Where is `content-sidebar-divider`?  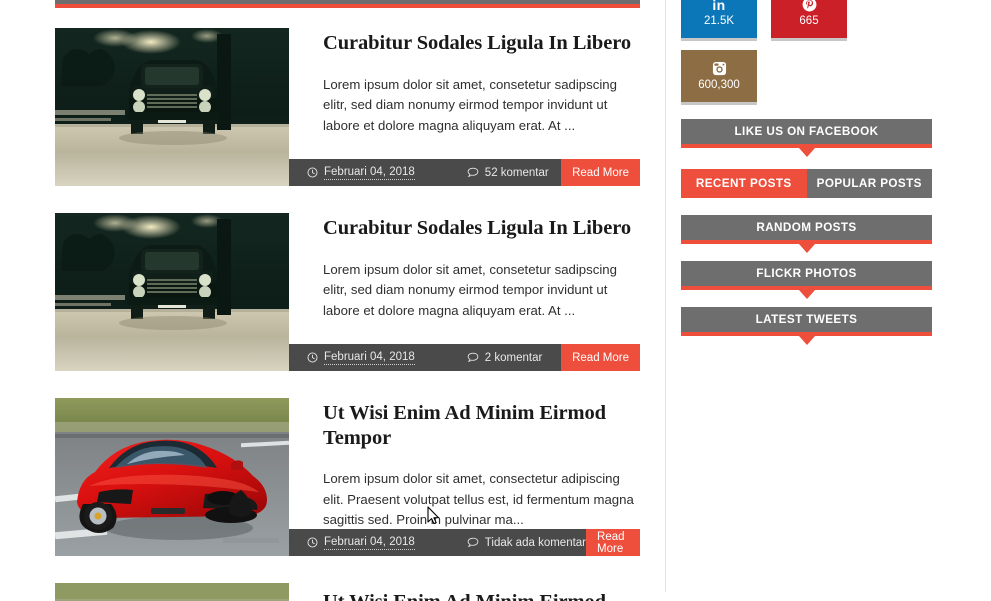 content-sidebar-divider is located at coordinates (665, 296).